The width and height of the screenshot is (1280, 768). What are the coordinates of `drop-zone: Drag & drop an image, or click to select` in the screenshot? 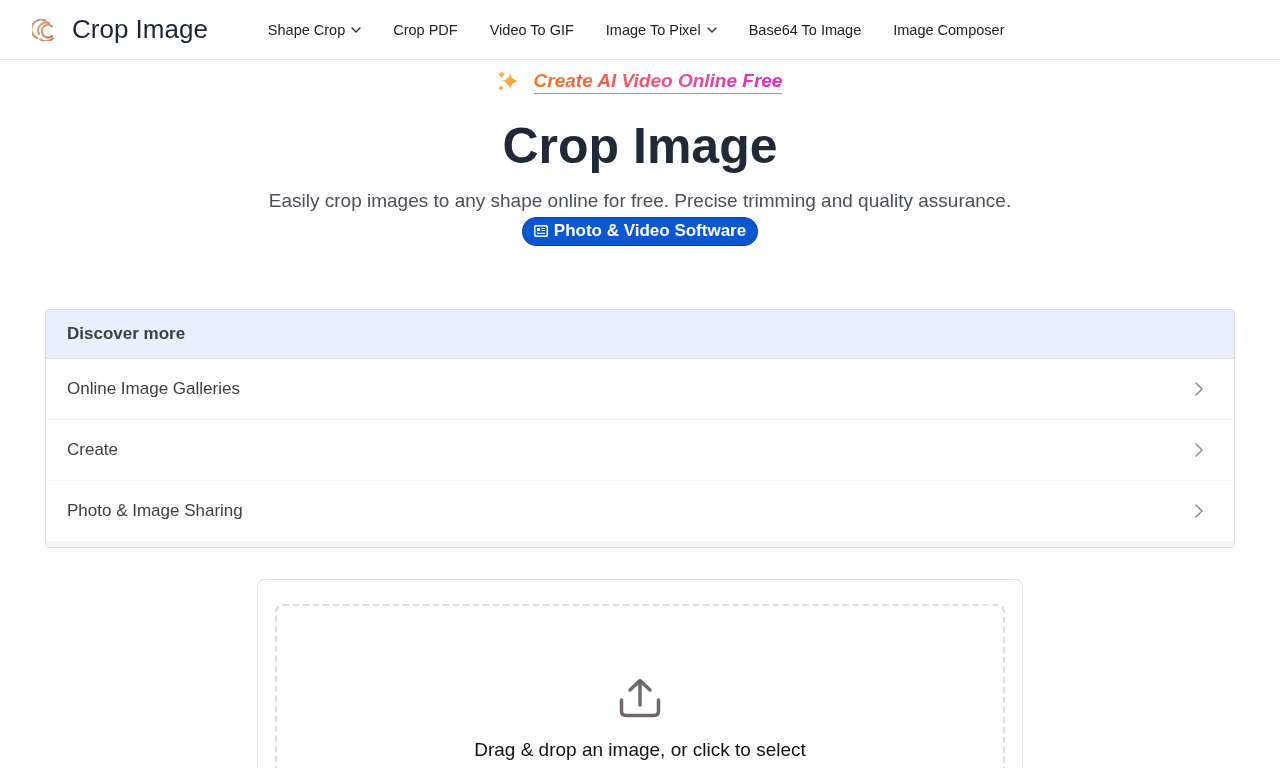 It's located at (640, 685).